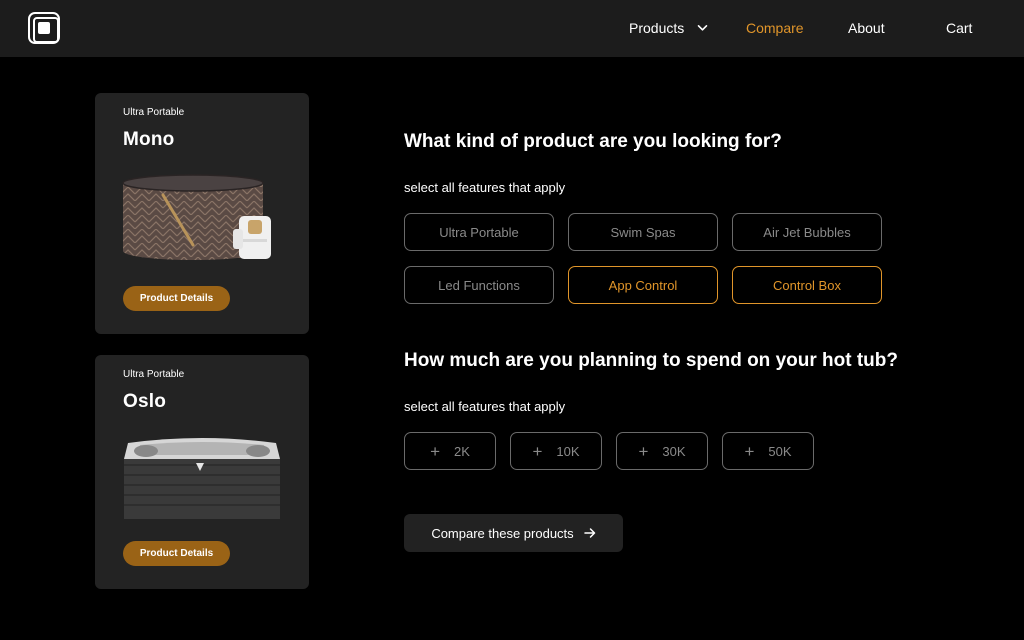 This screenshot has height=640, width=1024. What do you see at coordinates (959, 28) in the screenshot?
I see `nav-cart: Cart` at bounding box center [959, 28].